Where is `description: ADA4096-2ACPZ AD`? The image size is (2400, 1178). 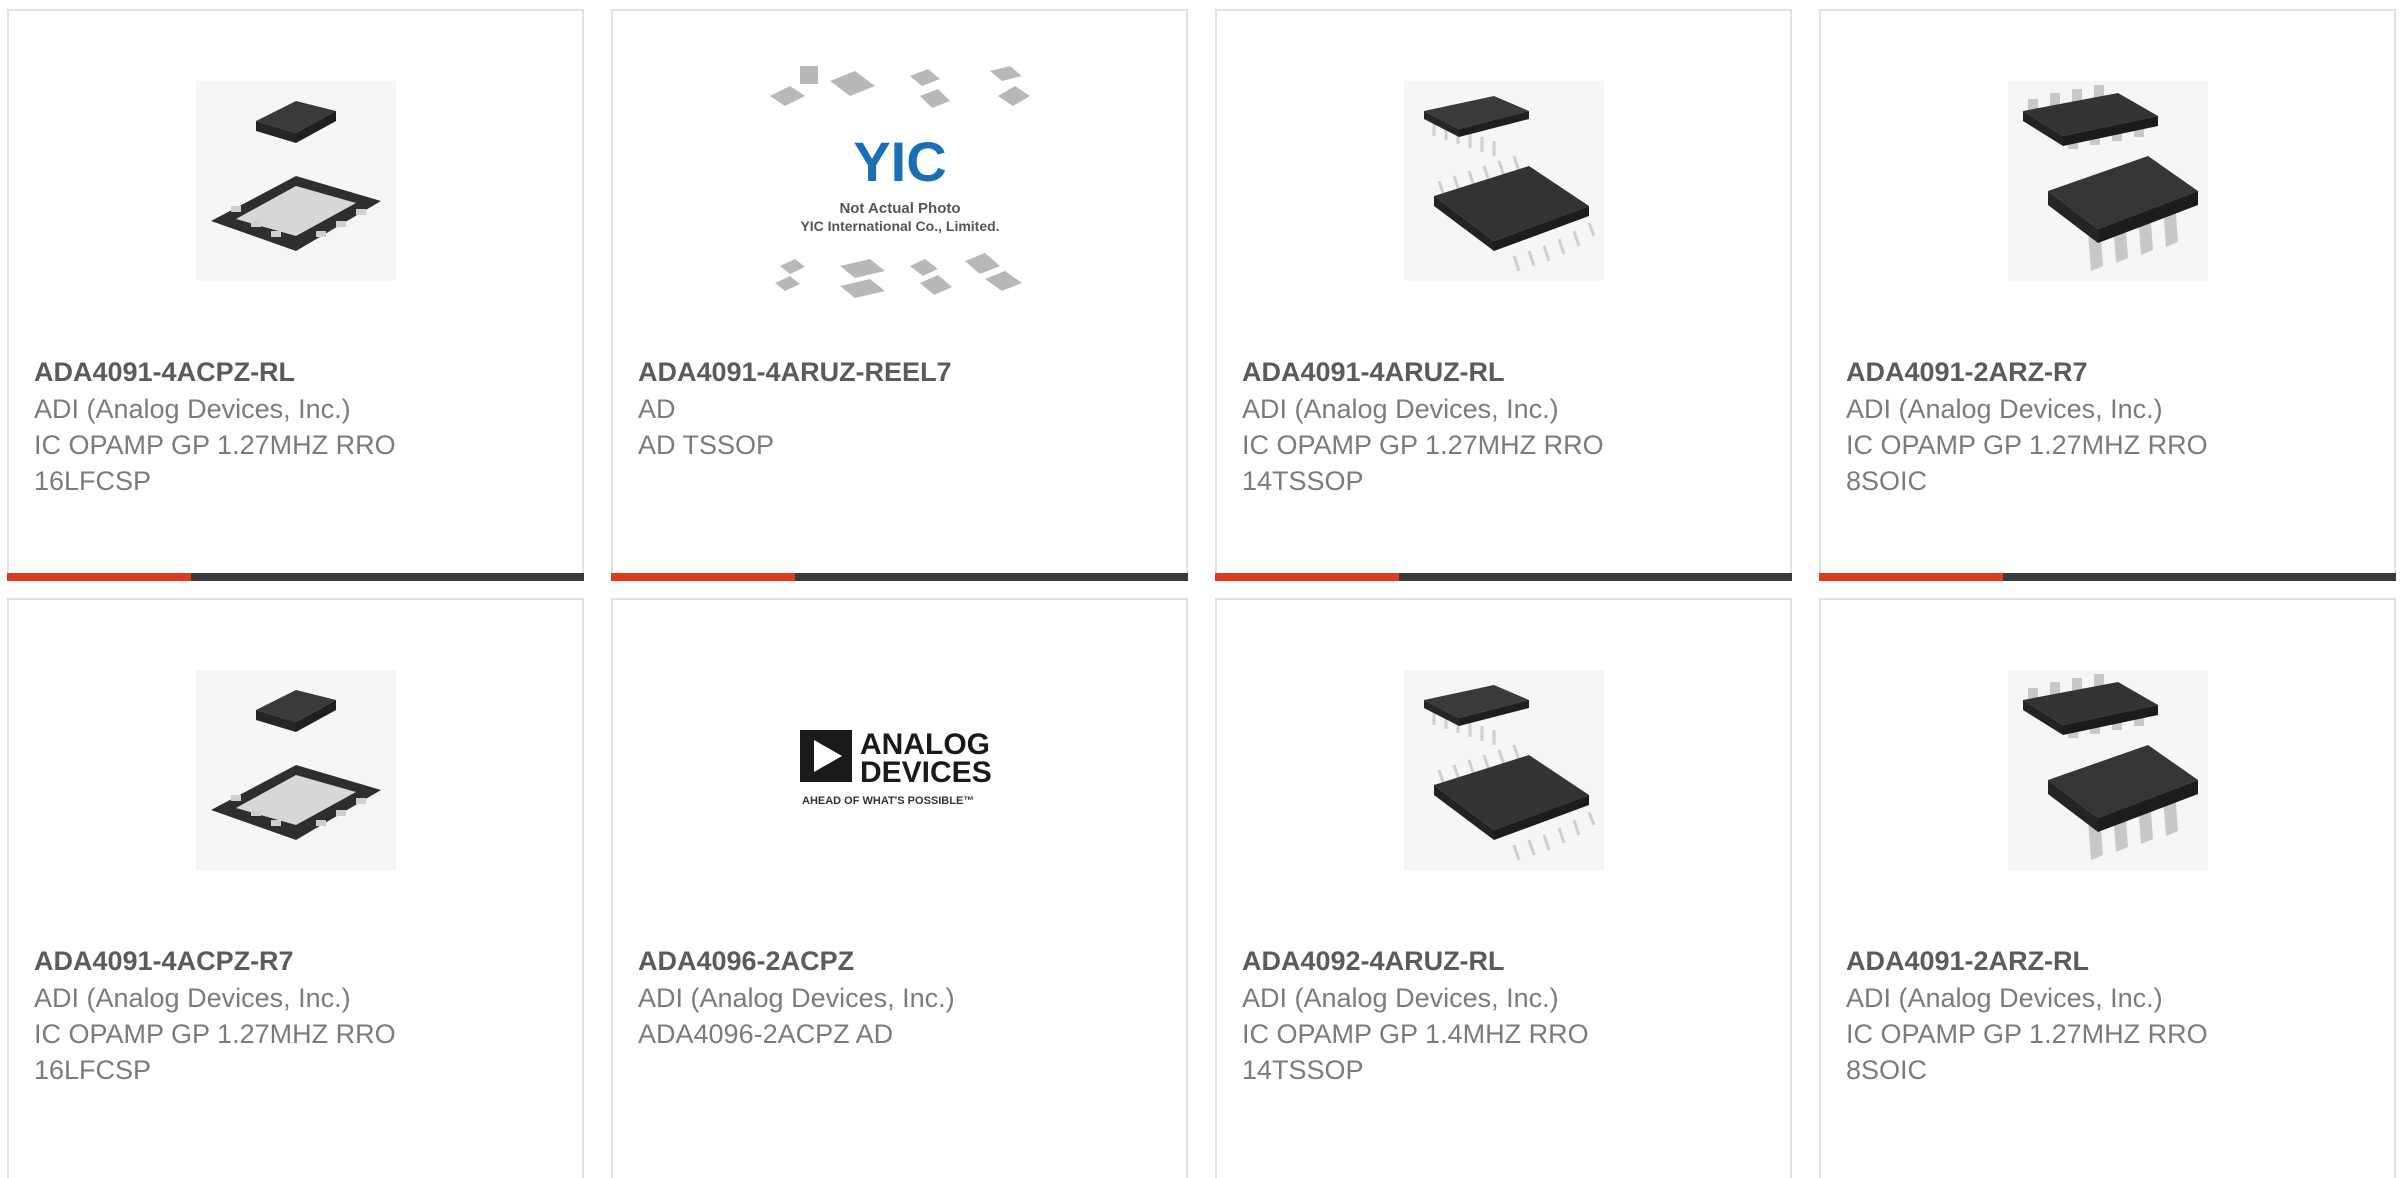
description: ADA4096-2ACPZ AD is located at coordinates (766, 1034).